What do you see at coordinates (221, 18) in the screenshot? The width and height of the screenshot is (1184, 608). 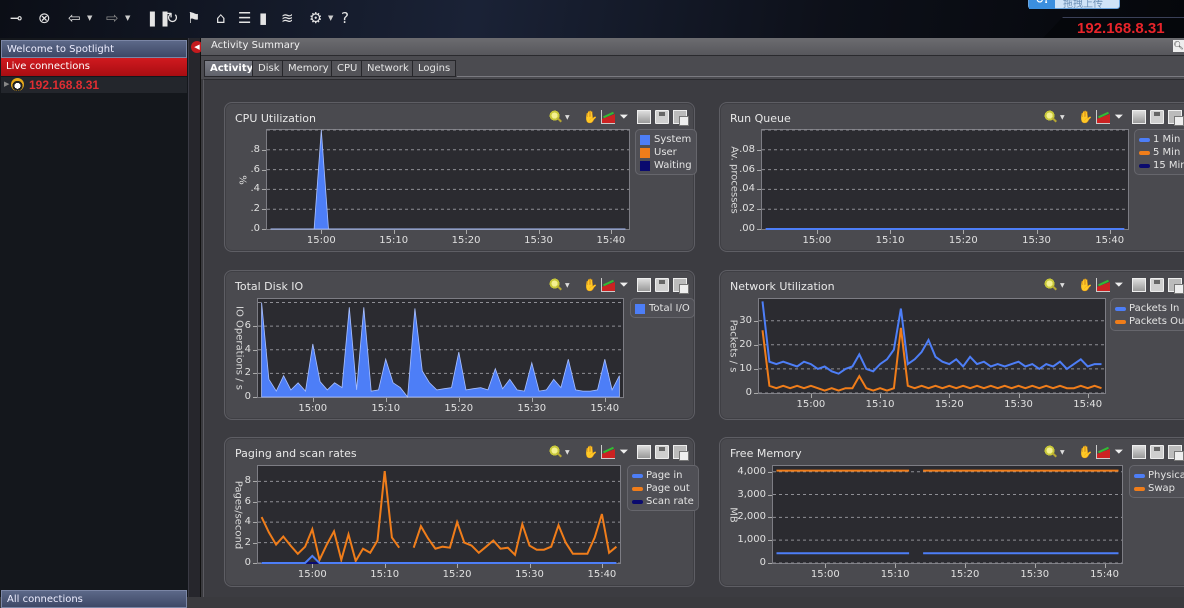 I see `home-icon: ⌂` at bounding box center [221, 18].